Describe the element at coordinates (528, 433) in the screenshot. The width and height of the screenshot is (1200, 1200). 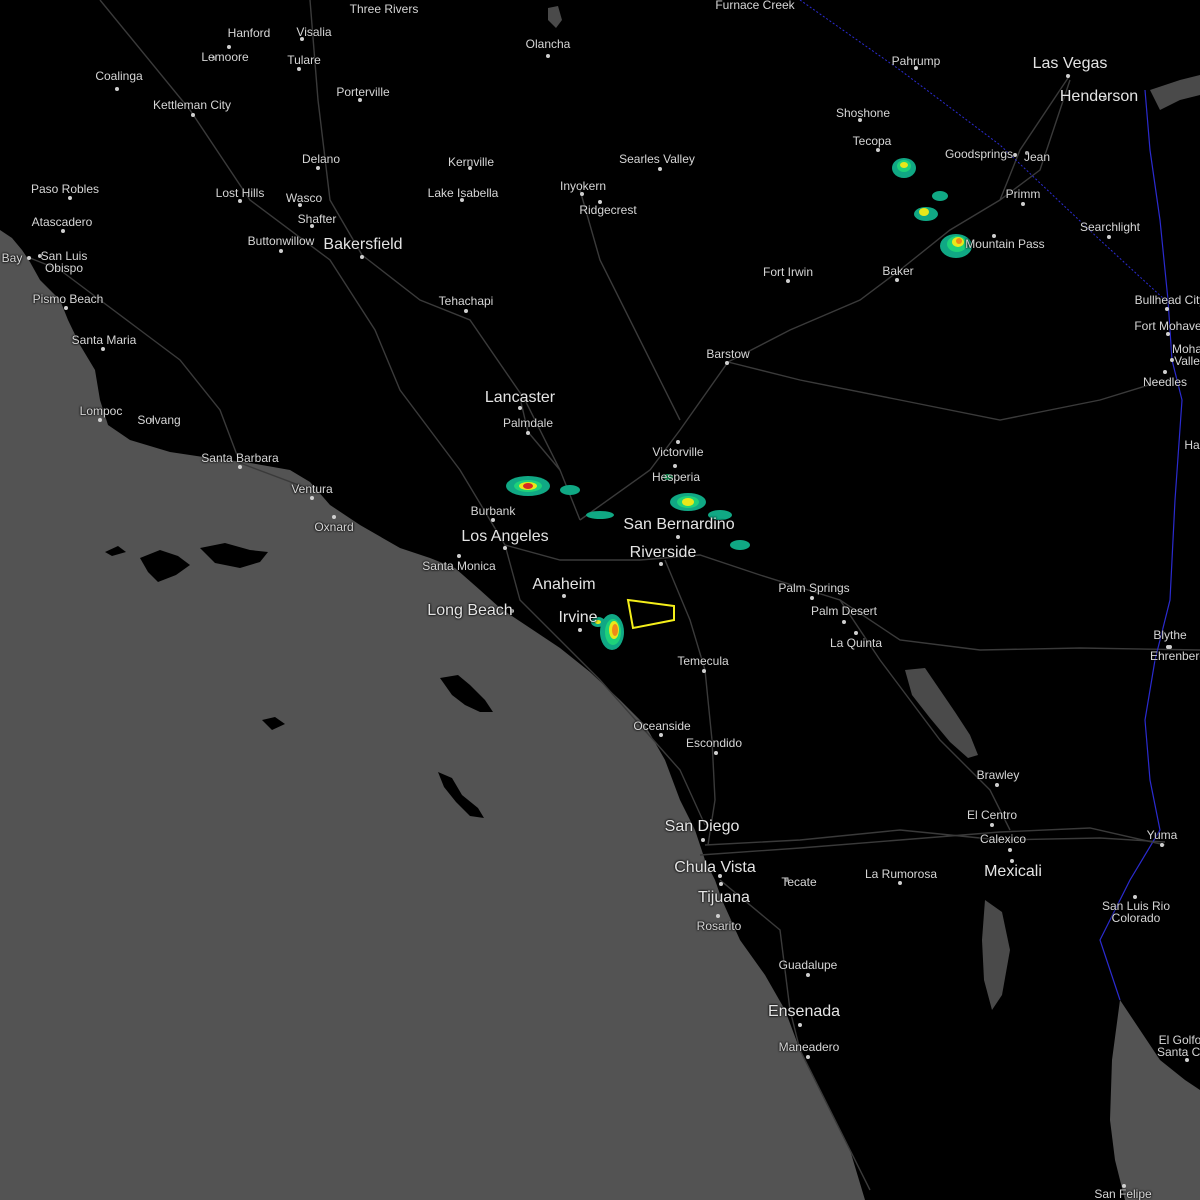
I see `city-marker-palmdale` at that location.